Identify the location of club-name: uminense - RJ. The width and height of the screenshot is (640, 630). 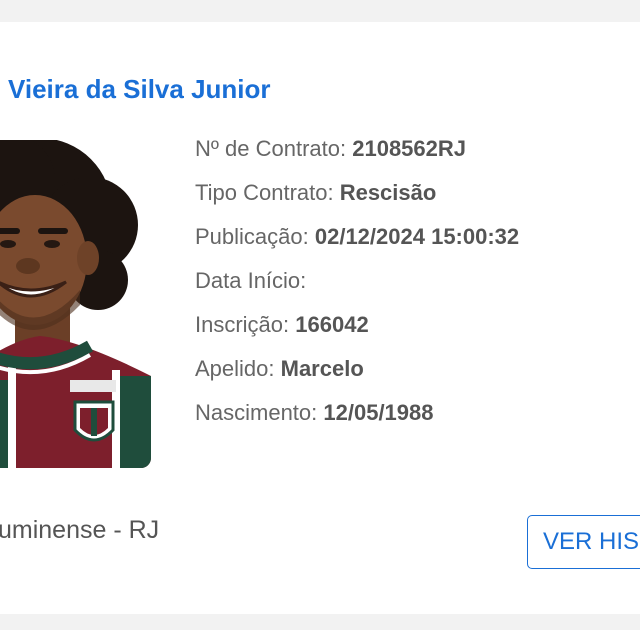
(80, 530).